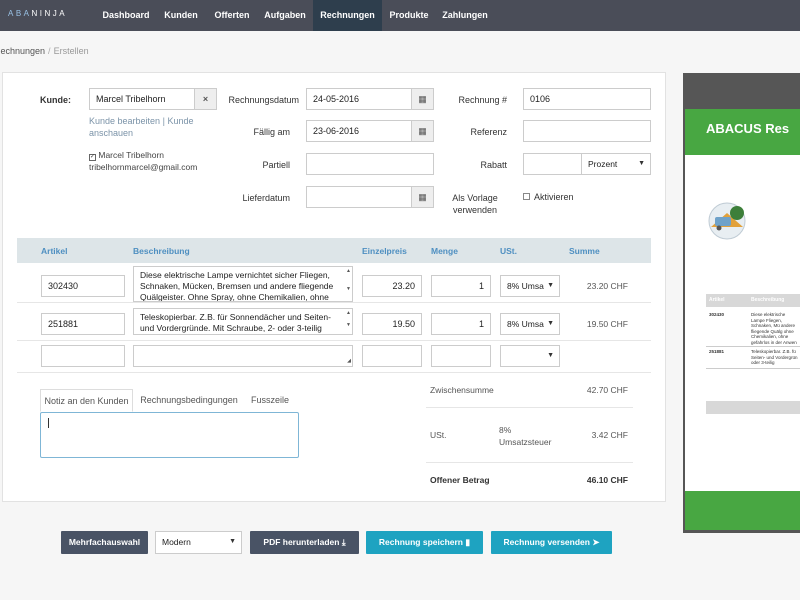 The width and height of the screenshot is (800, 600). Describe the element at coordinates (169, 435) in the screenshot. I see `note-textarea` at that location.